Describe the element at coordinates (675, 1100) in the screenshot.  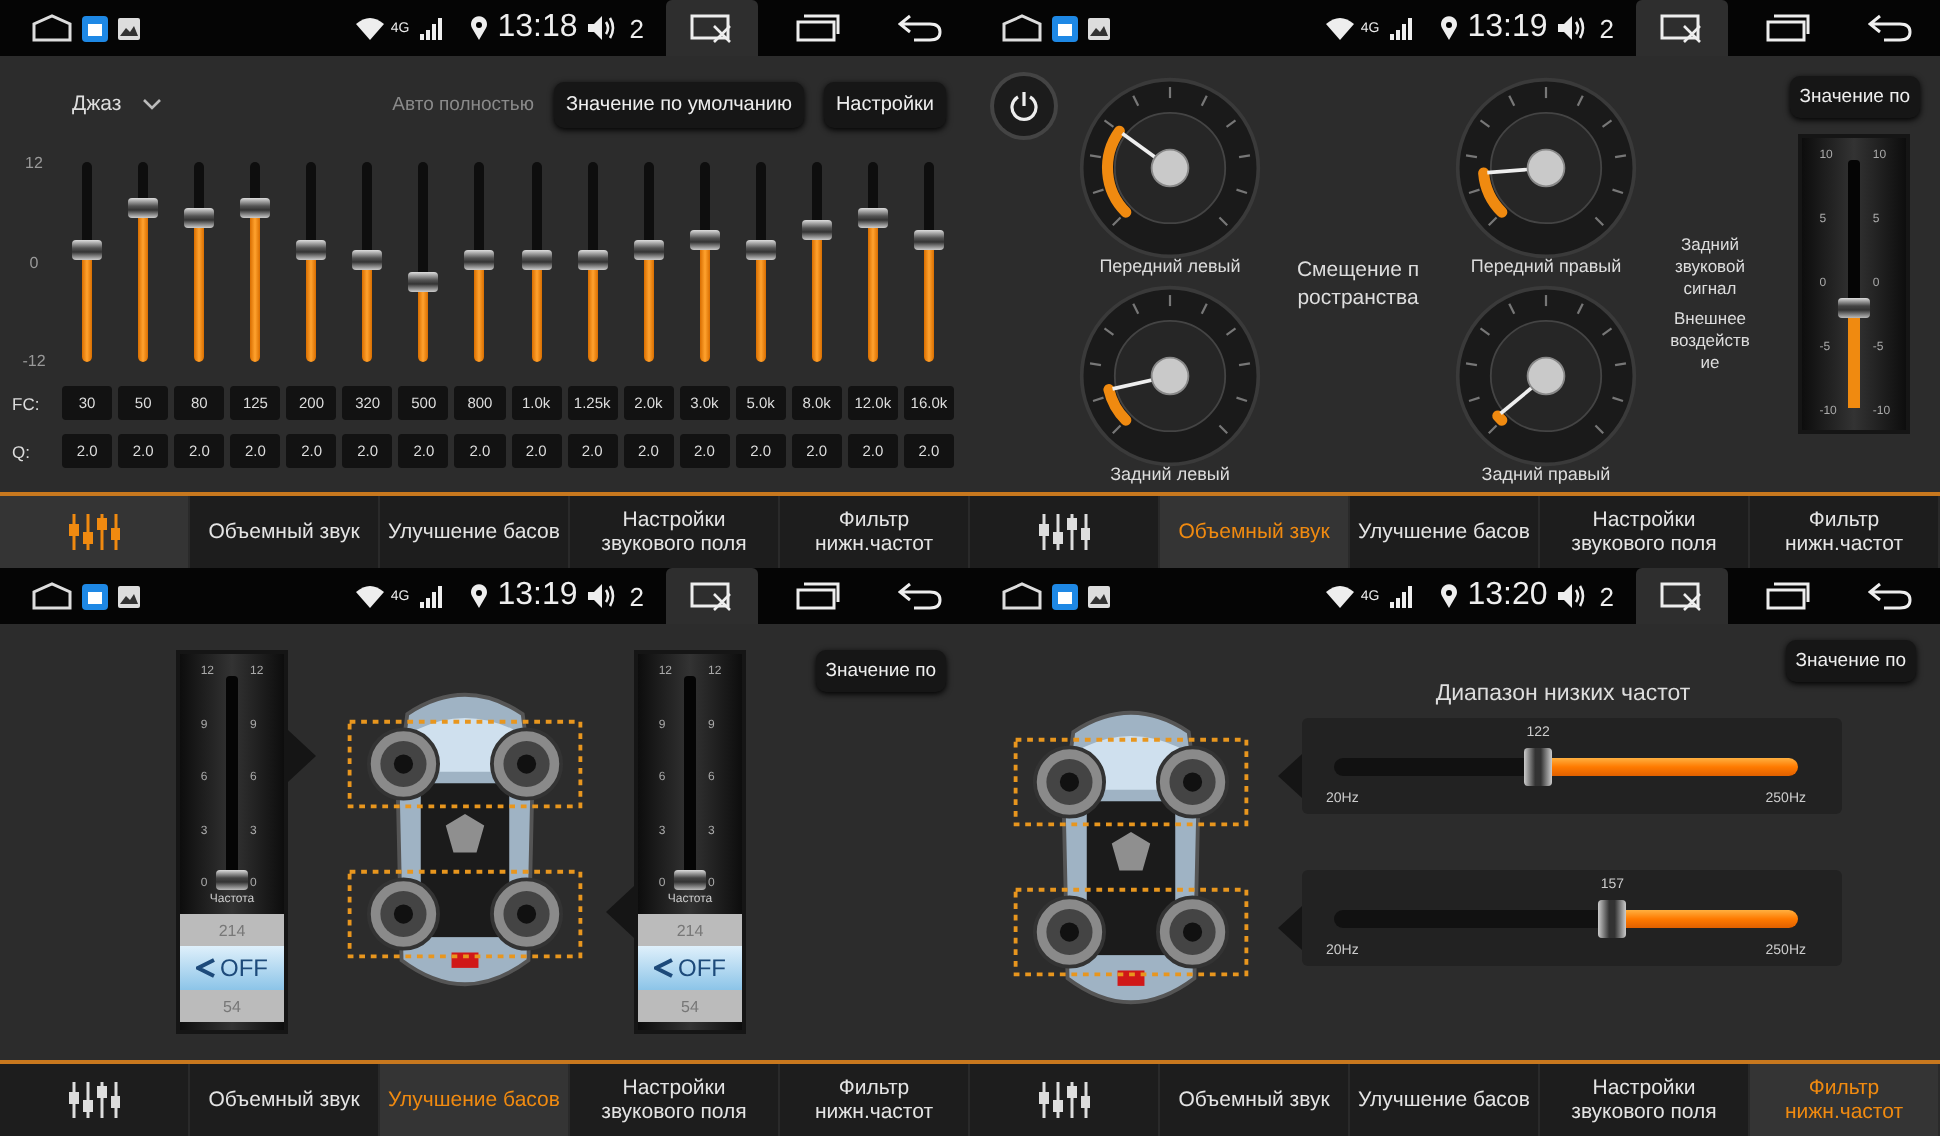
I see `tab: Настройки звукового поля` at that location.